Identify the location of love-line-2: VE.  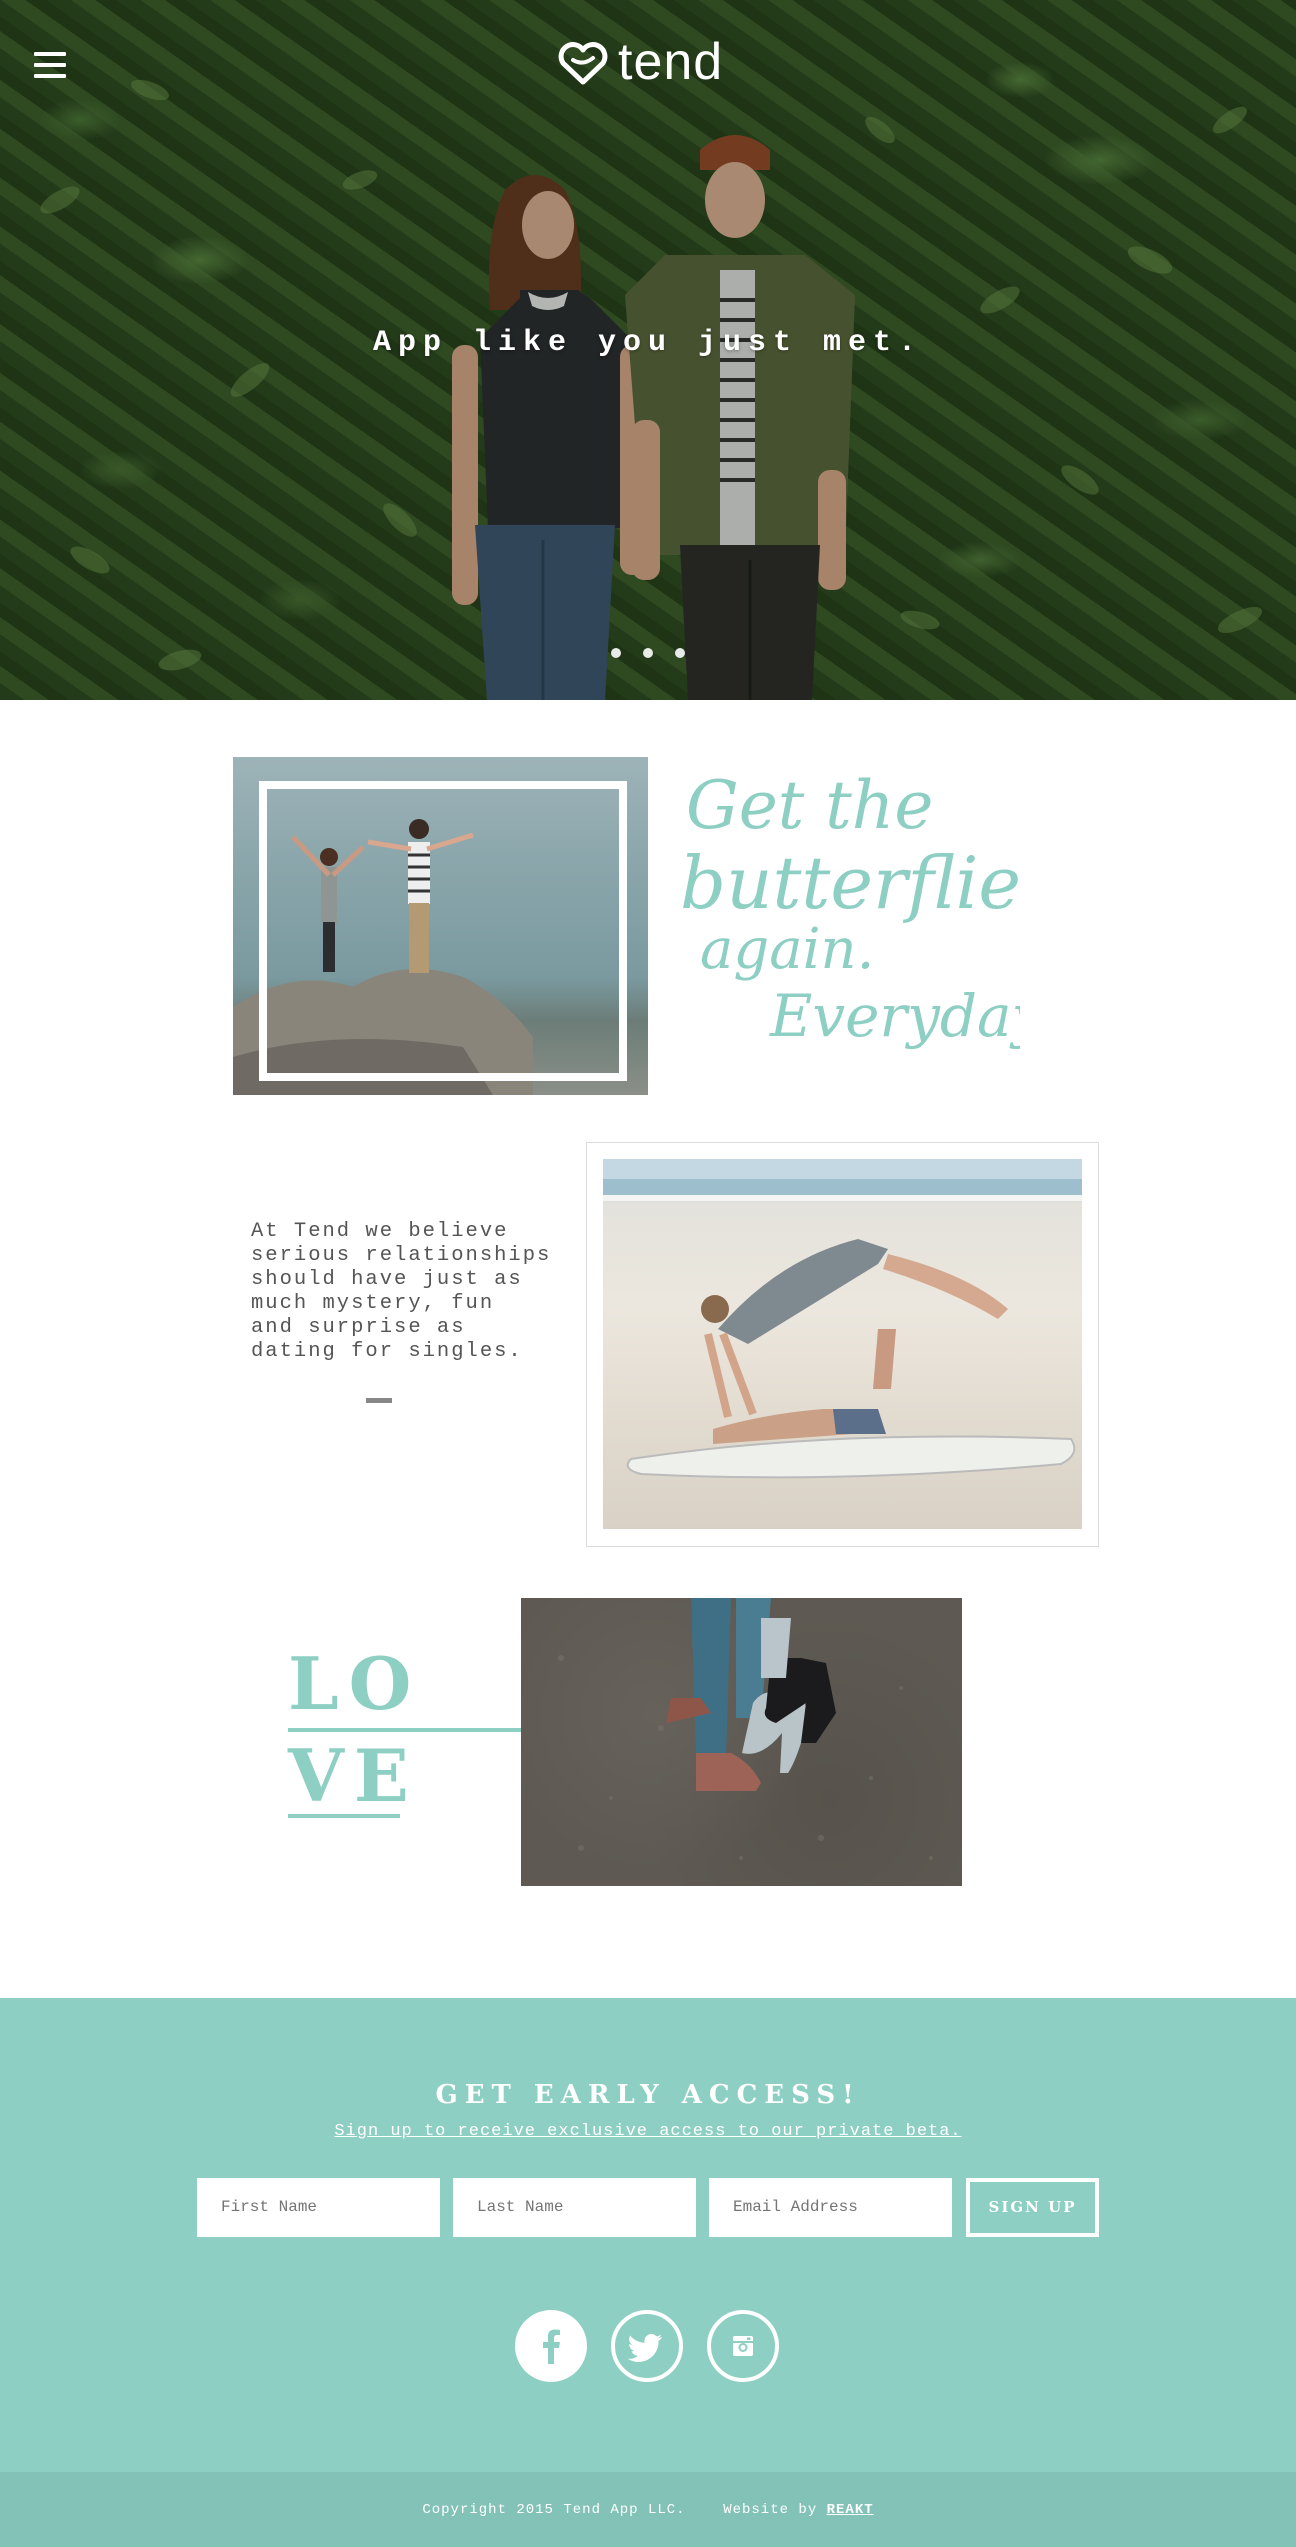
(353, 1775).